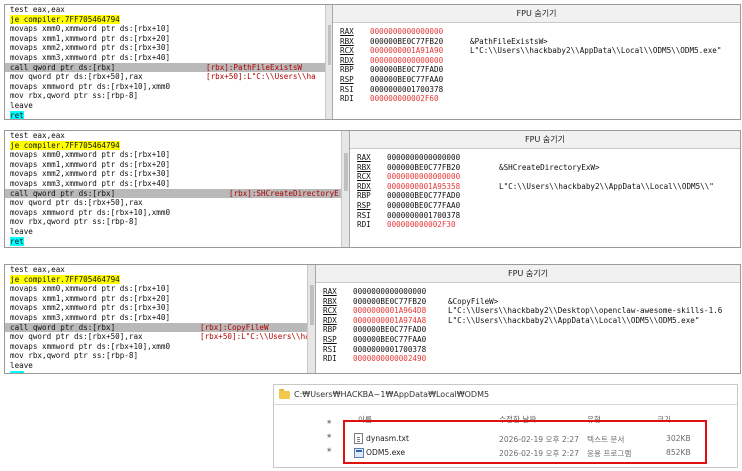 The width and height of the screenshot is (742, 471). Describe the element at coordinates (156, 327) in the screenshot. I see `asm-line: call qword ptr ds:[rbx] [rbx]:CopyFileW` at that location.